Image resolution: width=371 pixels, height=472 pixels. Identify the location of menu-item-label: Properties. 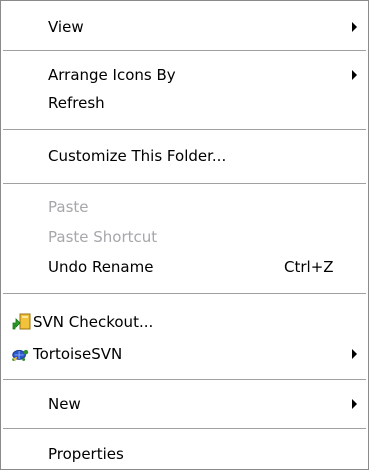
(86, 454).